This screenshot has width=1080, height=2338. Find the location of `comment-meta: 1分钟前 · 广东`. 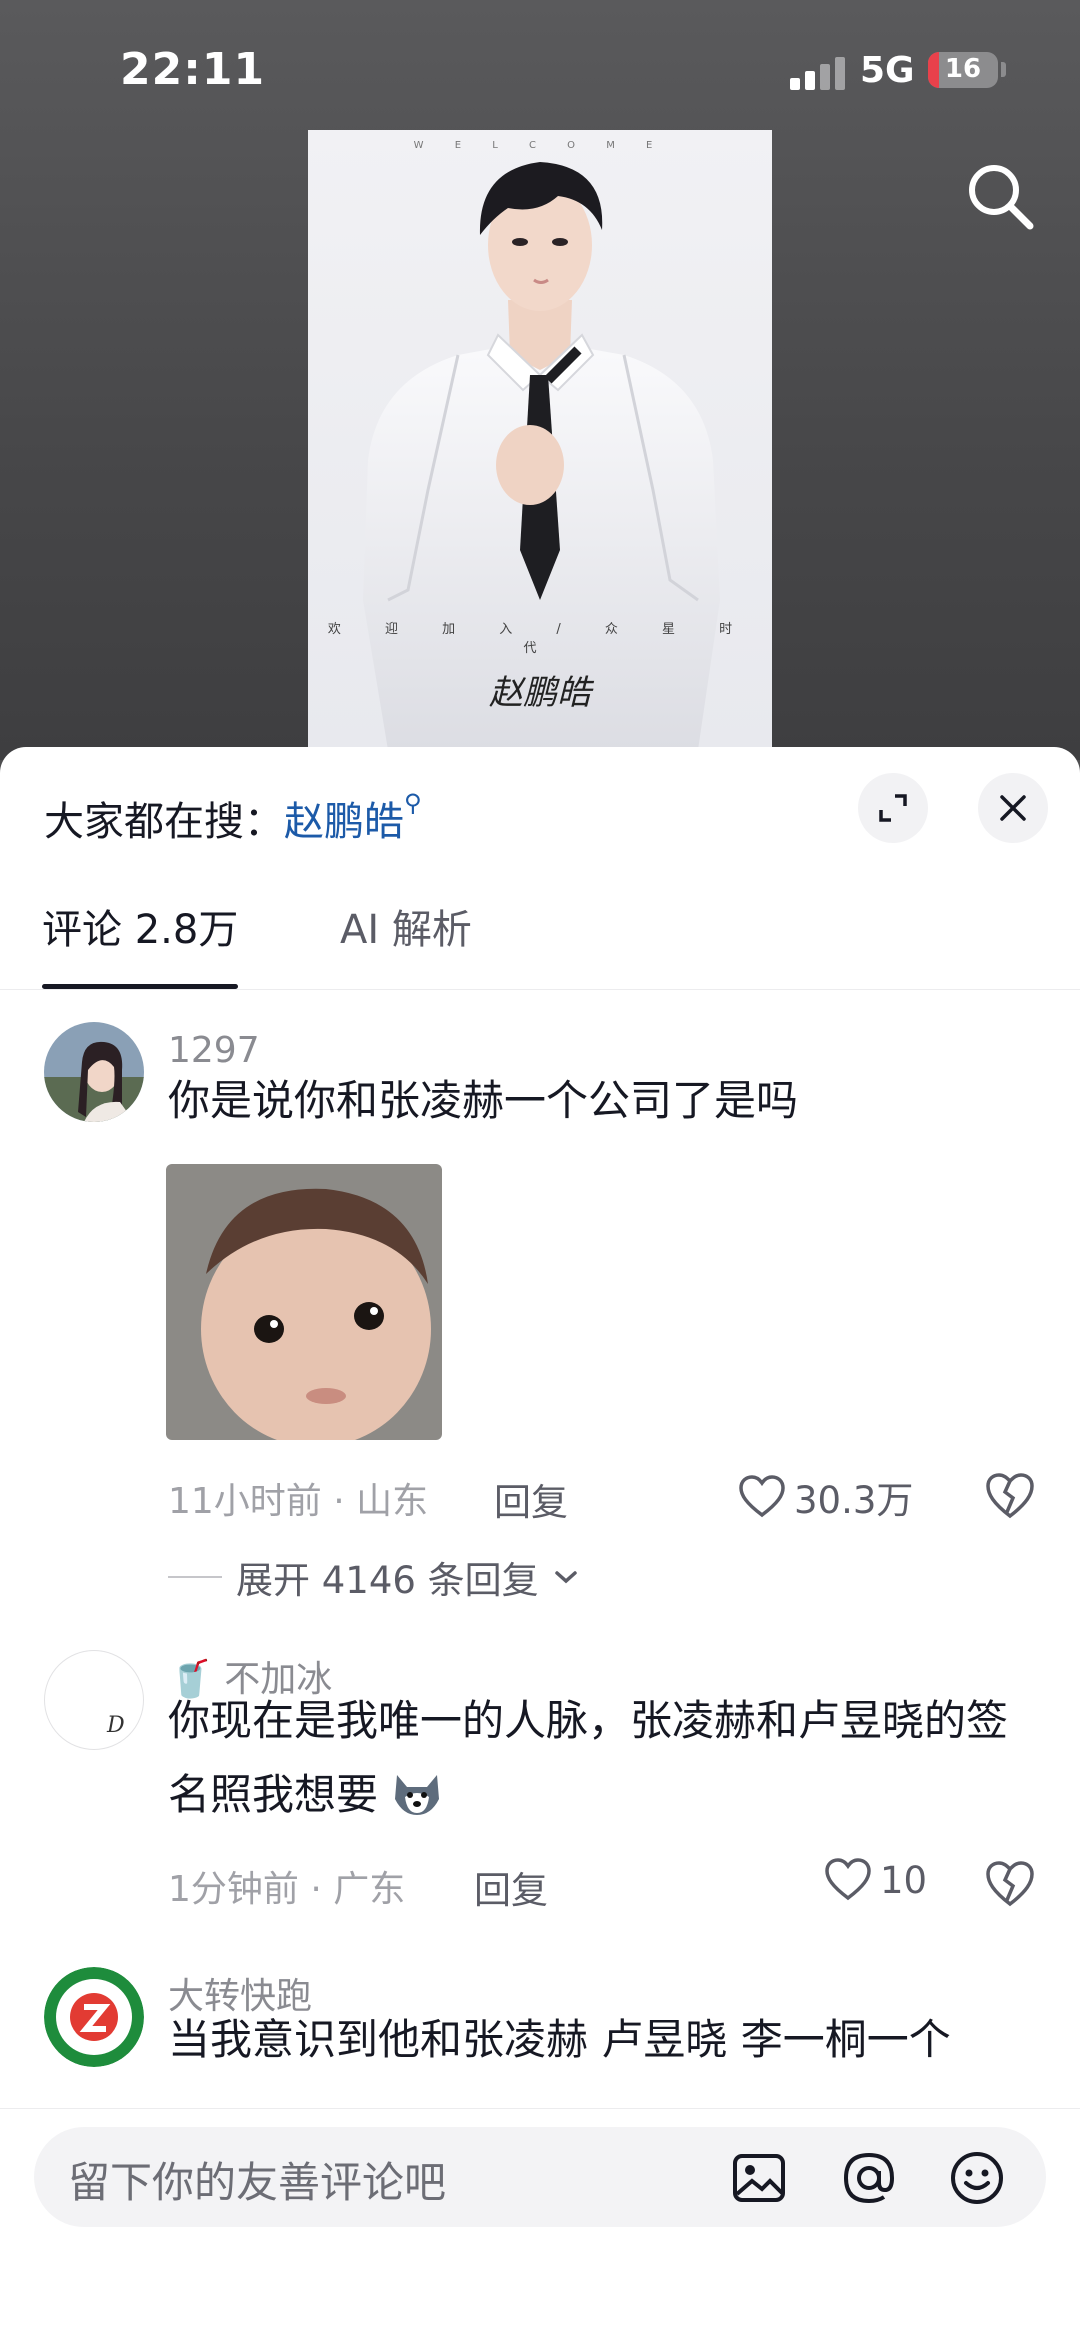

comment-meta: 1分钟前 · 广东 is located at coordinates (287, 1889).